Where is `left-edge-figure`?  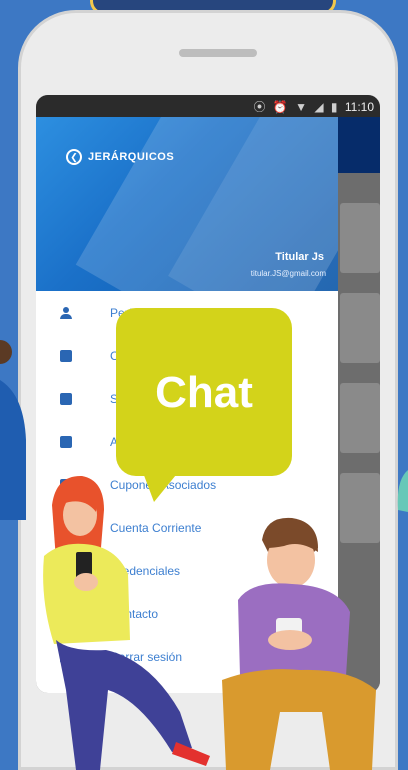
left-edge-figure is located at coordinates (13, 430).